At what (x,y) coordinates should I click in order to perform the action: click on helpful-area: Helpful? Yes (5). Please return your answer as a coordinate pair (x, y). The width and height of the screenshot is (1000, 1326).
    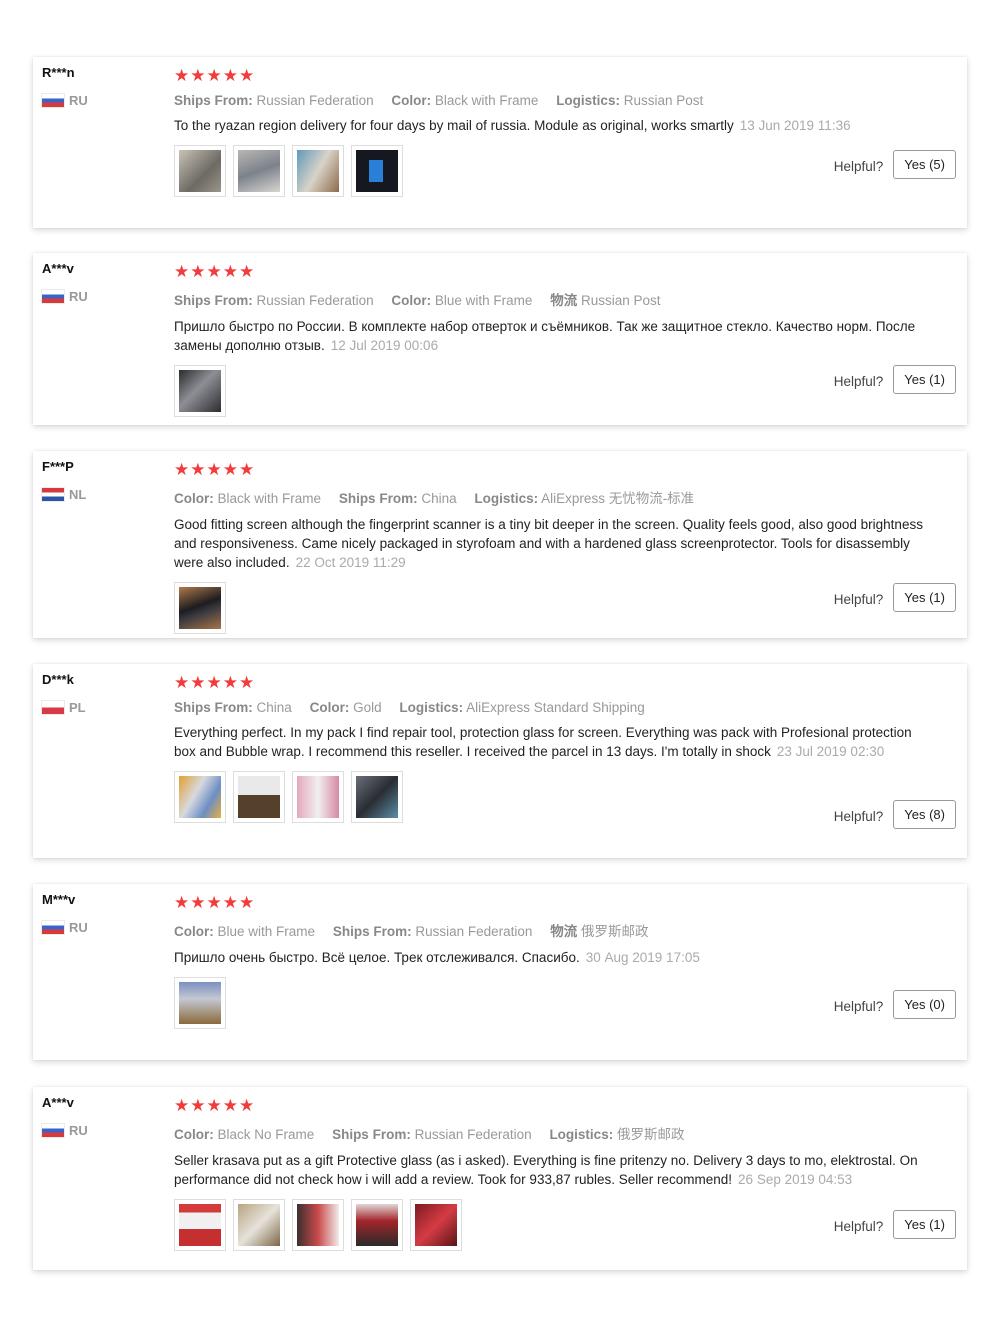
    Looking at the image, I should click on (895, 164).